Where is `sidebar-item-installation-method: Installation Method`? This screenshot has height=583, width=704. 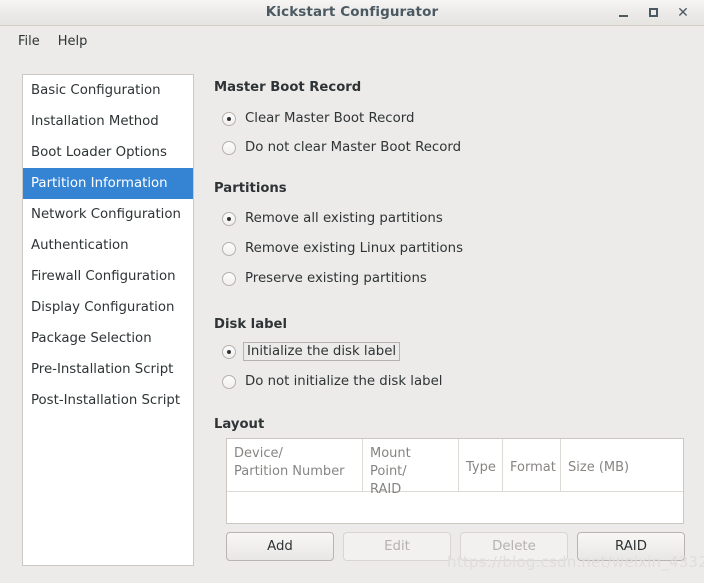 sidebar-item-installation-method: Installation Method is located at coordinates (108, 121).